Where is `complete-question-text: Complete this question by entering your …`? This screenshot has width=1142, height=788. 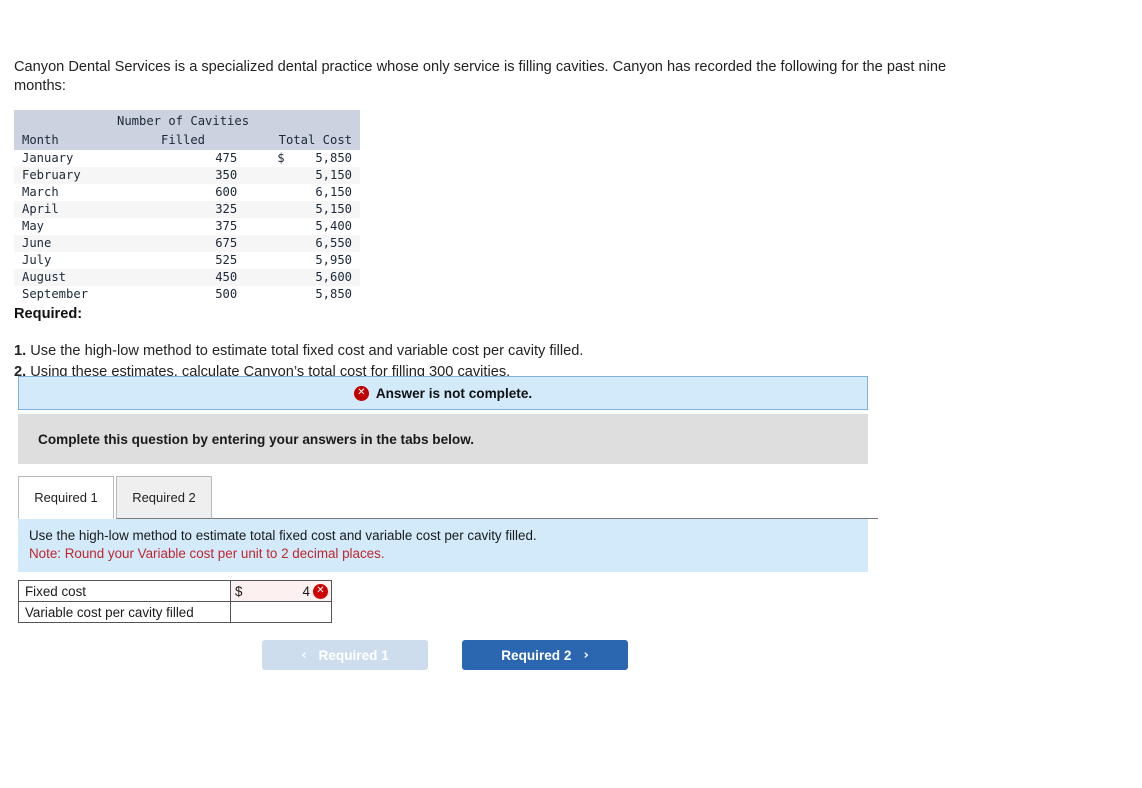 complete-question-text: Complete this question by entering your … is located at coordinates (256, 439).